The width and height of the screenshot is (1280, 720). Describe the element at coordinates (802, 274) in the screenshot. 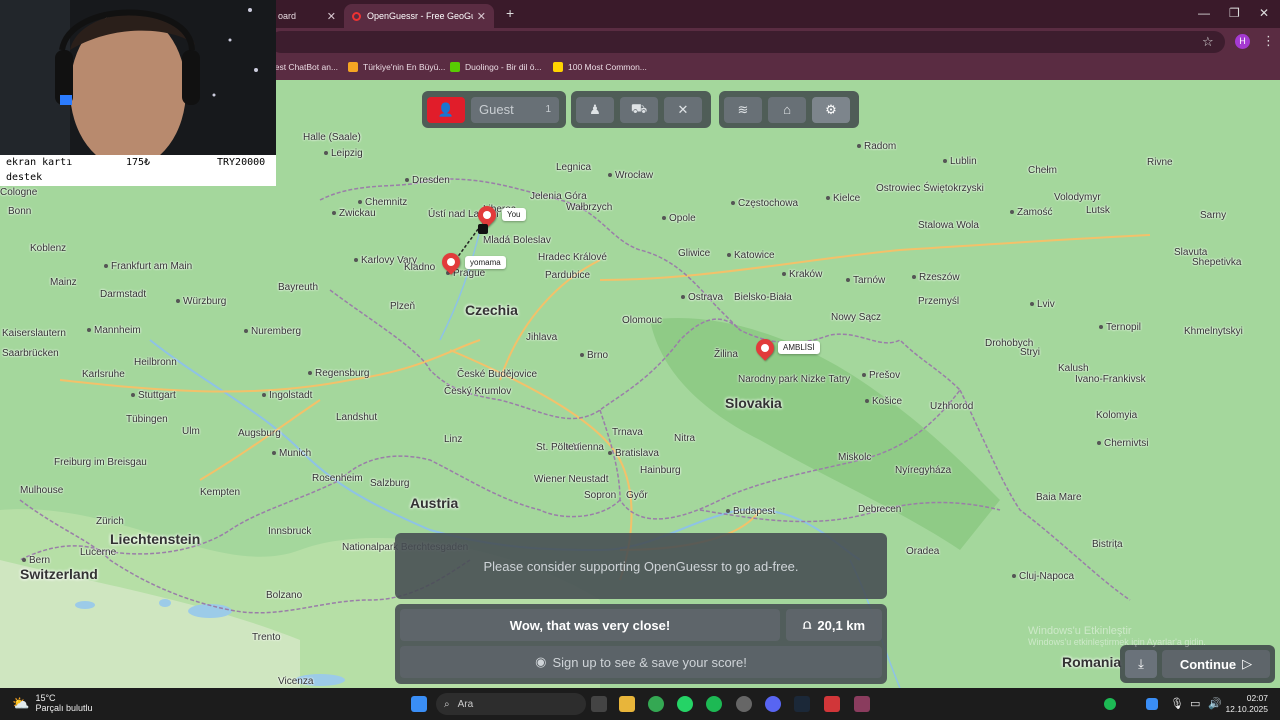

I see `city-label: Kraków` at that location.